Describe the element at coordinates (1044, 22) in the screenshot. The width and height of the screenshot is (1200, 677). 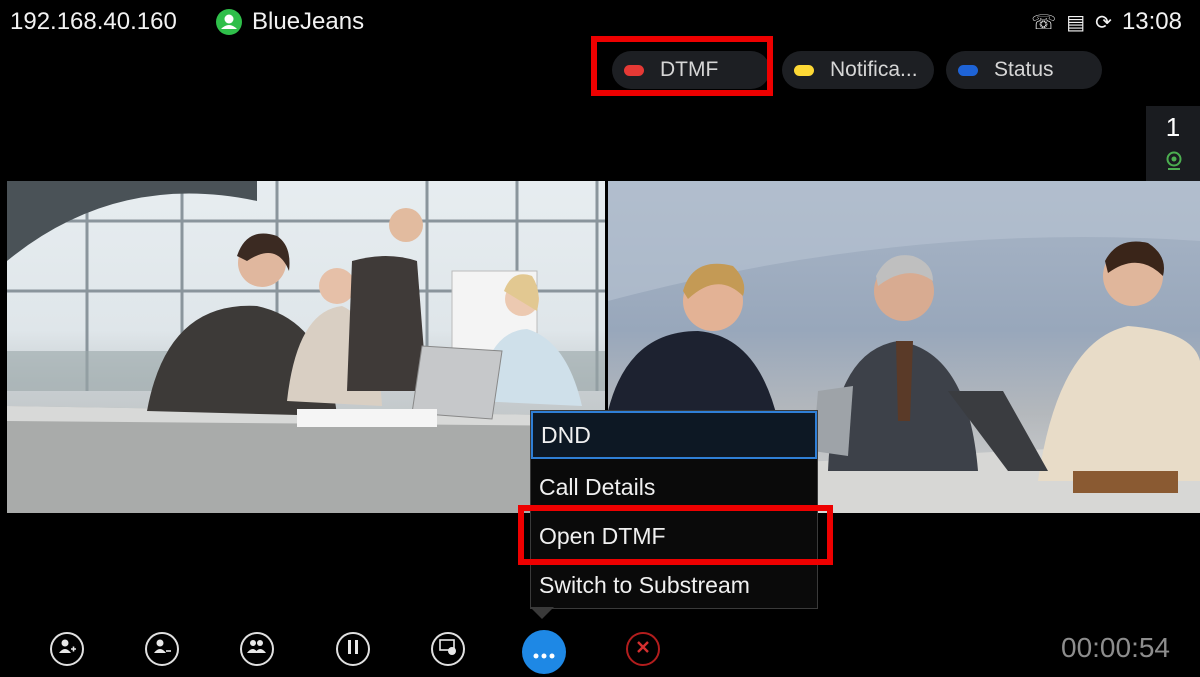
I see `phone-call-icon: ☏` at that location.